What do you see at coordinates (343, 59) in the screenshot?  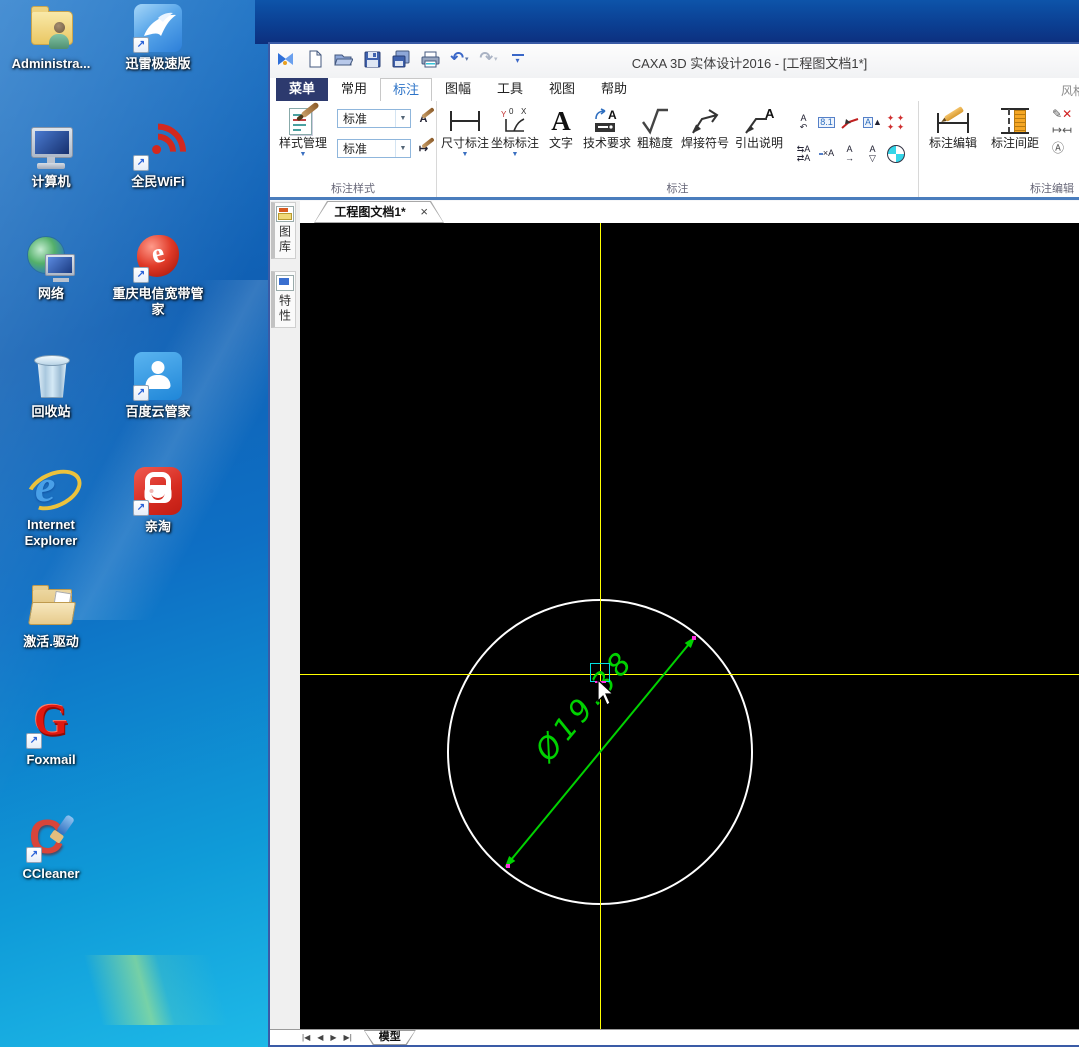 I see `open-file-icon` at bounding box center [343, 59].